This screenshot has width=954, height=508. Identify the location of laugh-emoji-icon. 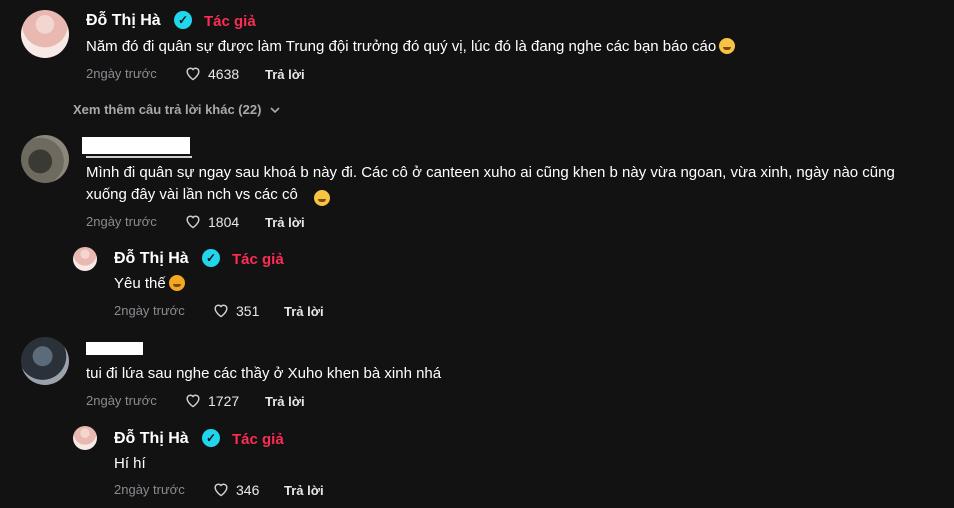
(322, 198).